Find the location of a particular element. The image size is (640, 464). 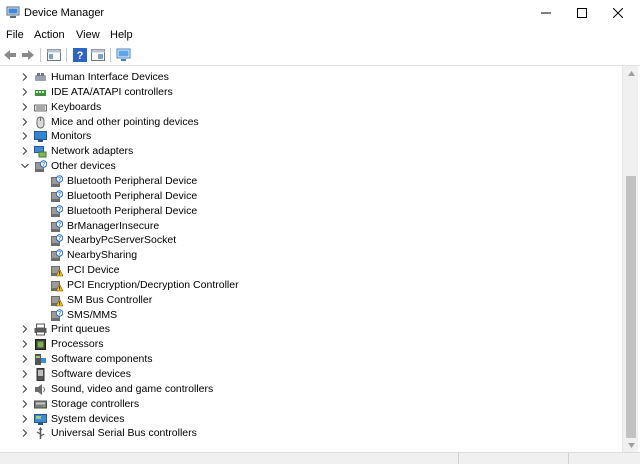

chevron-up-icon is located at coordinates (631, 73).